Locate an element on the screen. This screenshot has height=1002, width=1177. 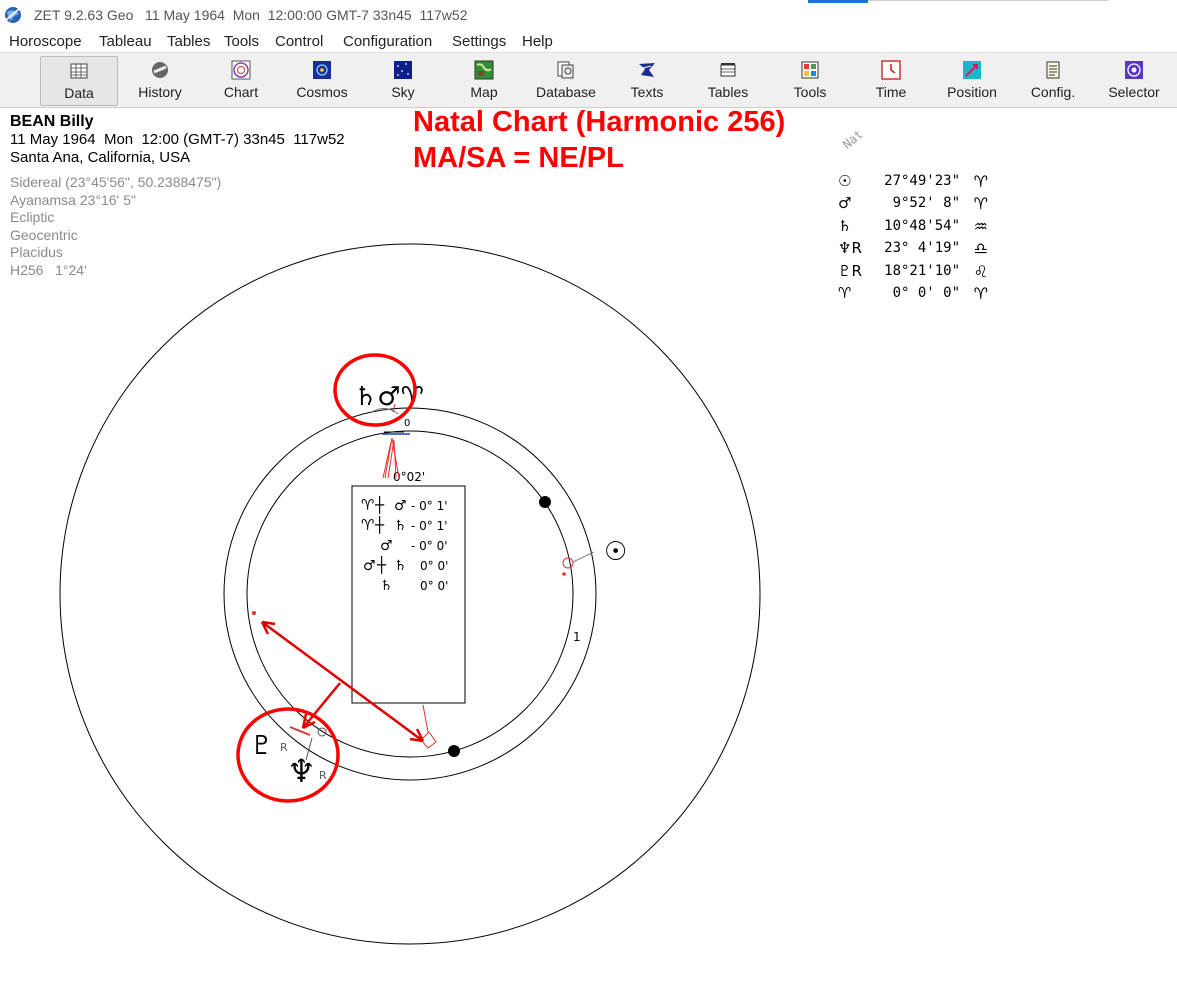
sun-leader-line is located at coordinates (583, 557).